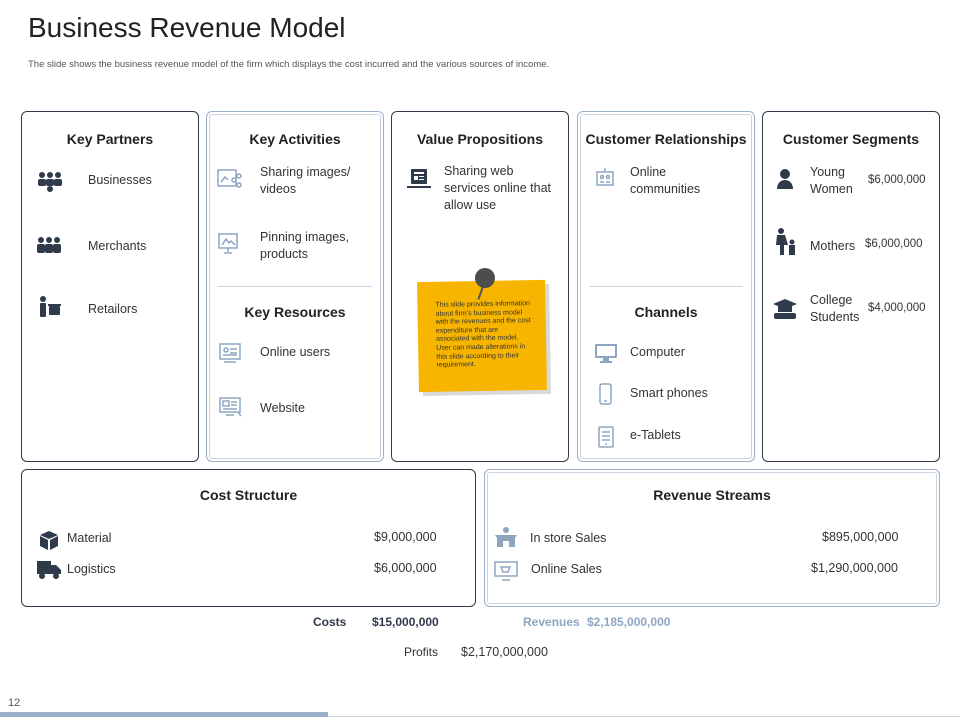 This screenshot has width=960, height=720. I want to click on channel-item: Smart phones, so click(669, 393).